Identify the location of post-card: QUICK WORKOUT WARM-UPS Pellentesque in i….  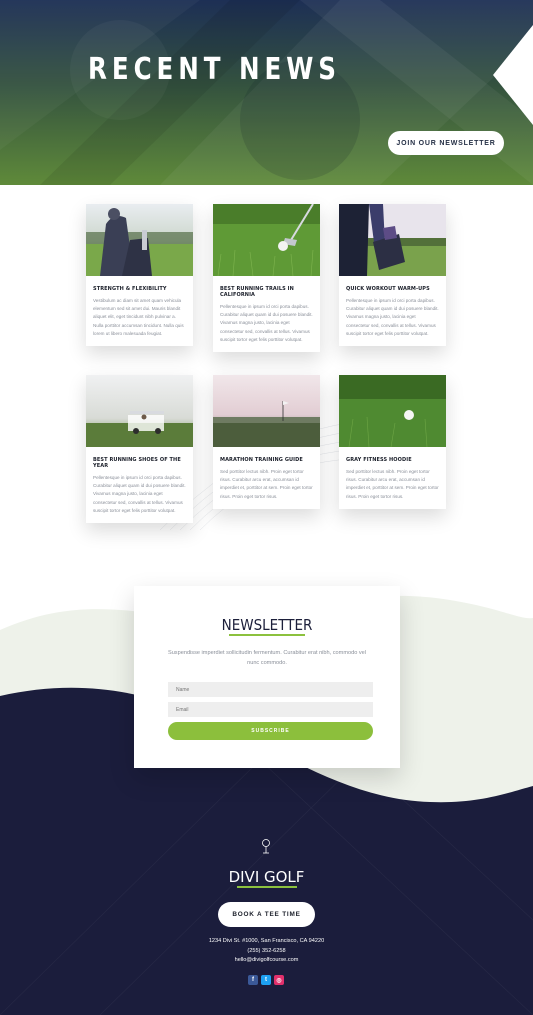
(392, 275).